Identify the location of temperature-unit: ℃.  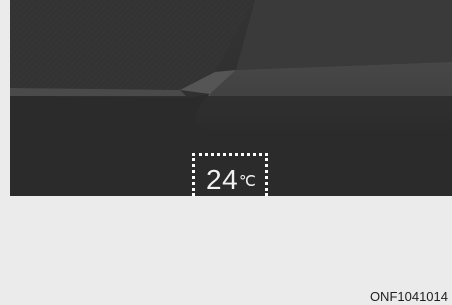
(247, 181).